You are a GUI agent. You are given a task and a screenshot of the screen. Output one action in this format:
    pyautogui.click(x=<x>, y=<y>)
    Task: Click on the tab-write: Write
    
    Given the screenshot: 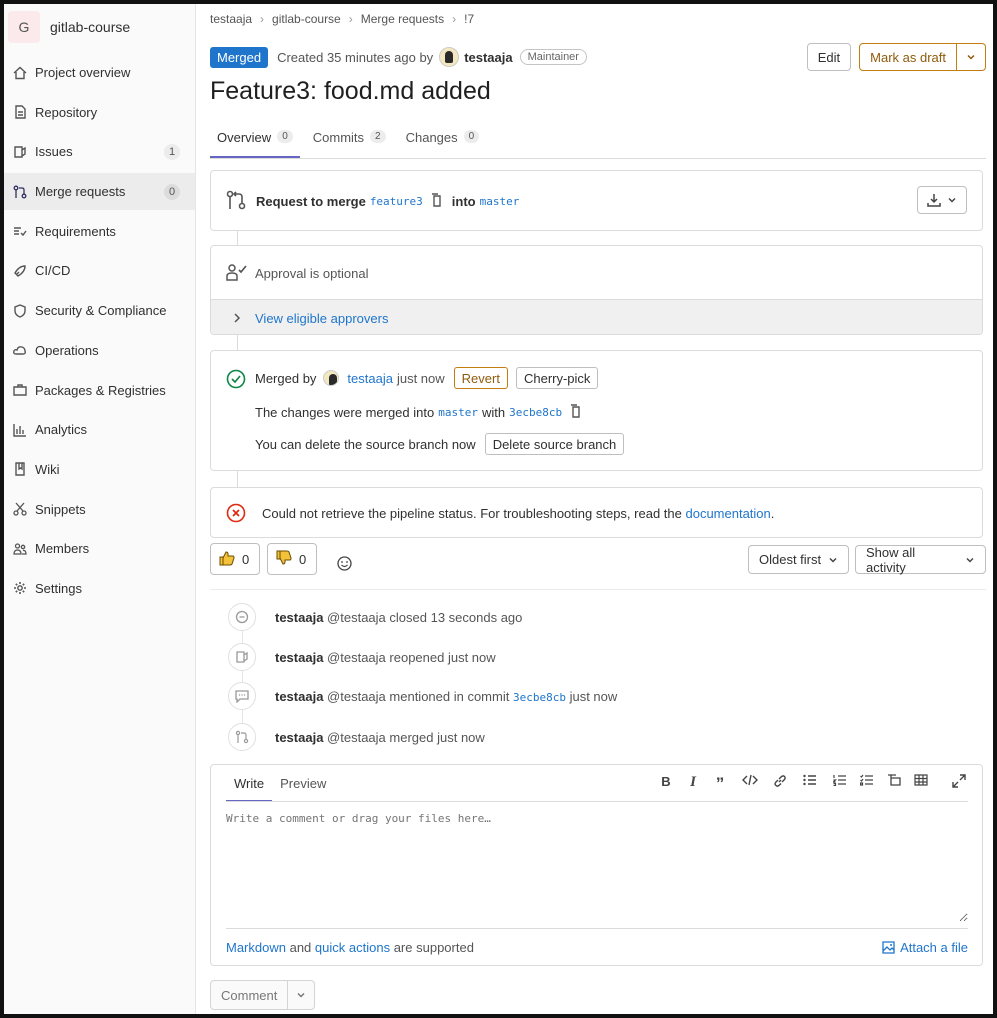 What is the action you would take?
    pyautogui.click(x=249, y=783)
    